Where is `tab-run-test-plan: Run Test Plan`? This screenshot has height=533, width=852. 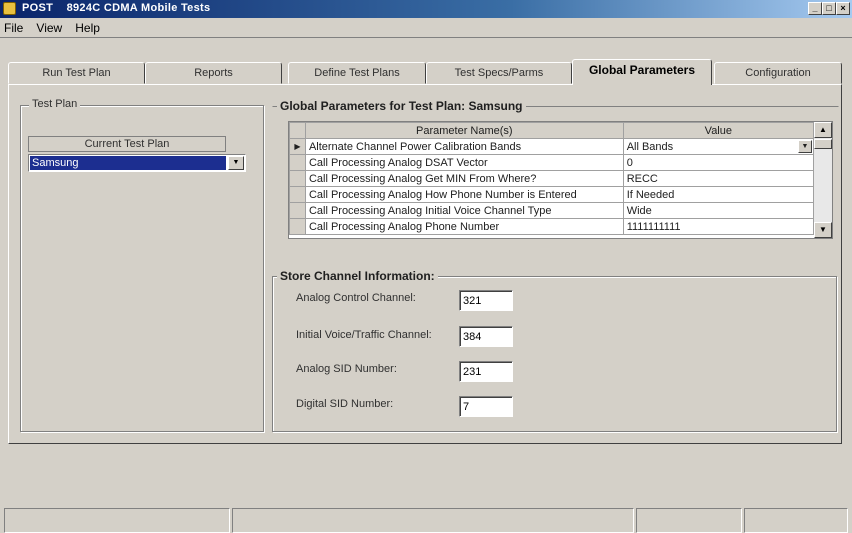 tab-run-test-plan: Run Test Plan is located at coordinates (76, 73).